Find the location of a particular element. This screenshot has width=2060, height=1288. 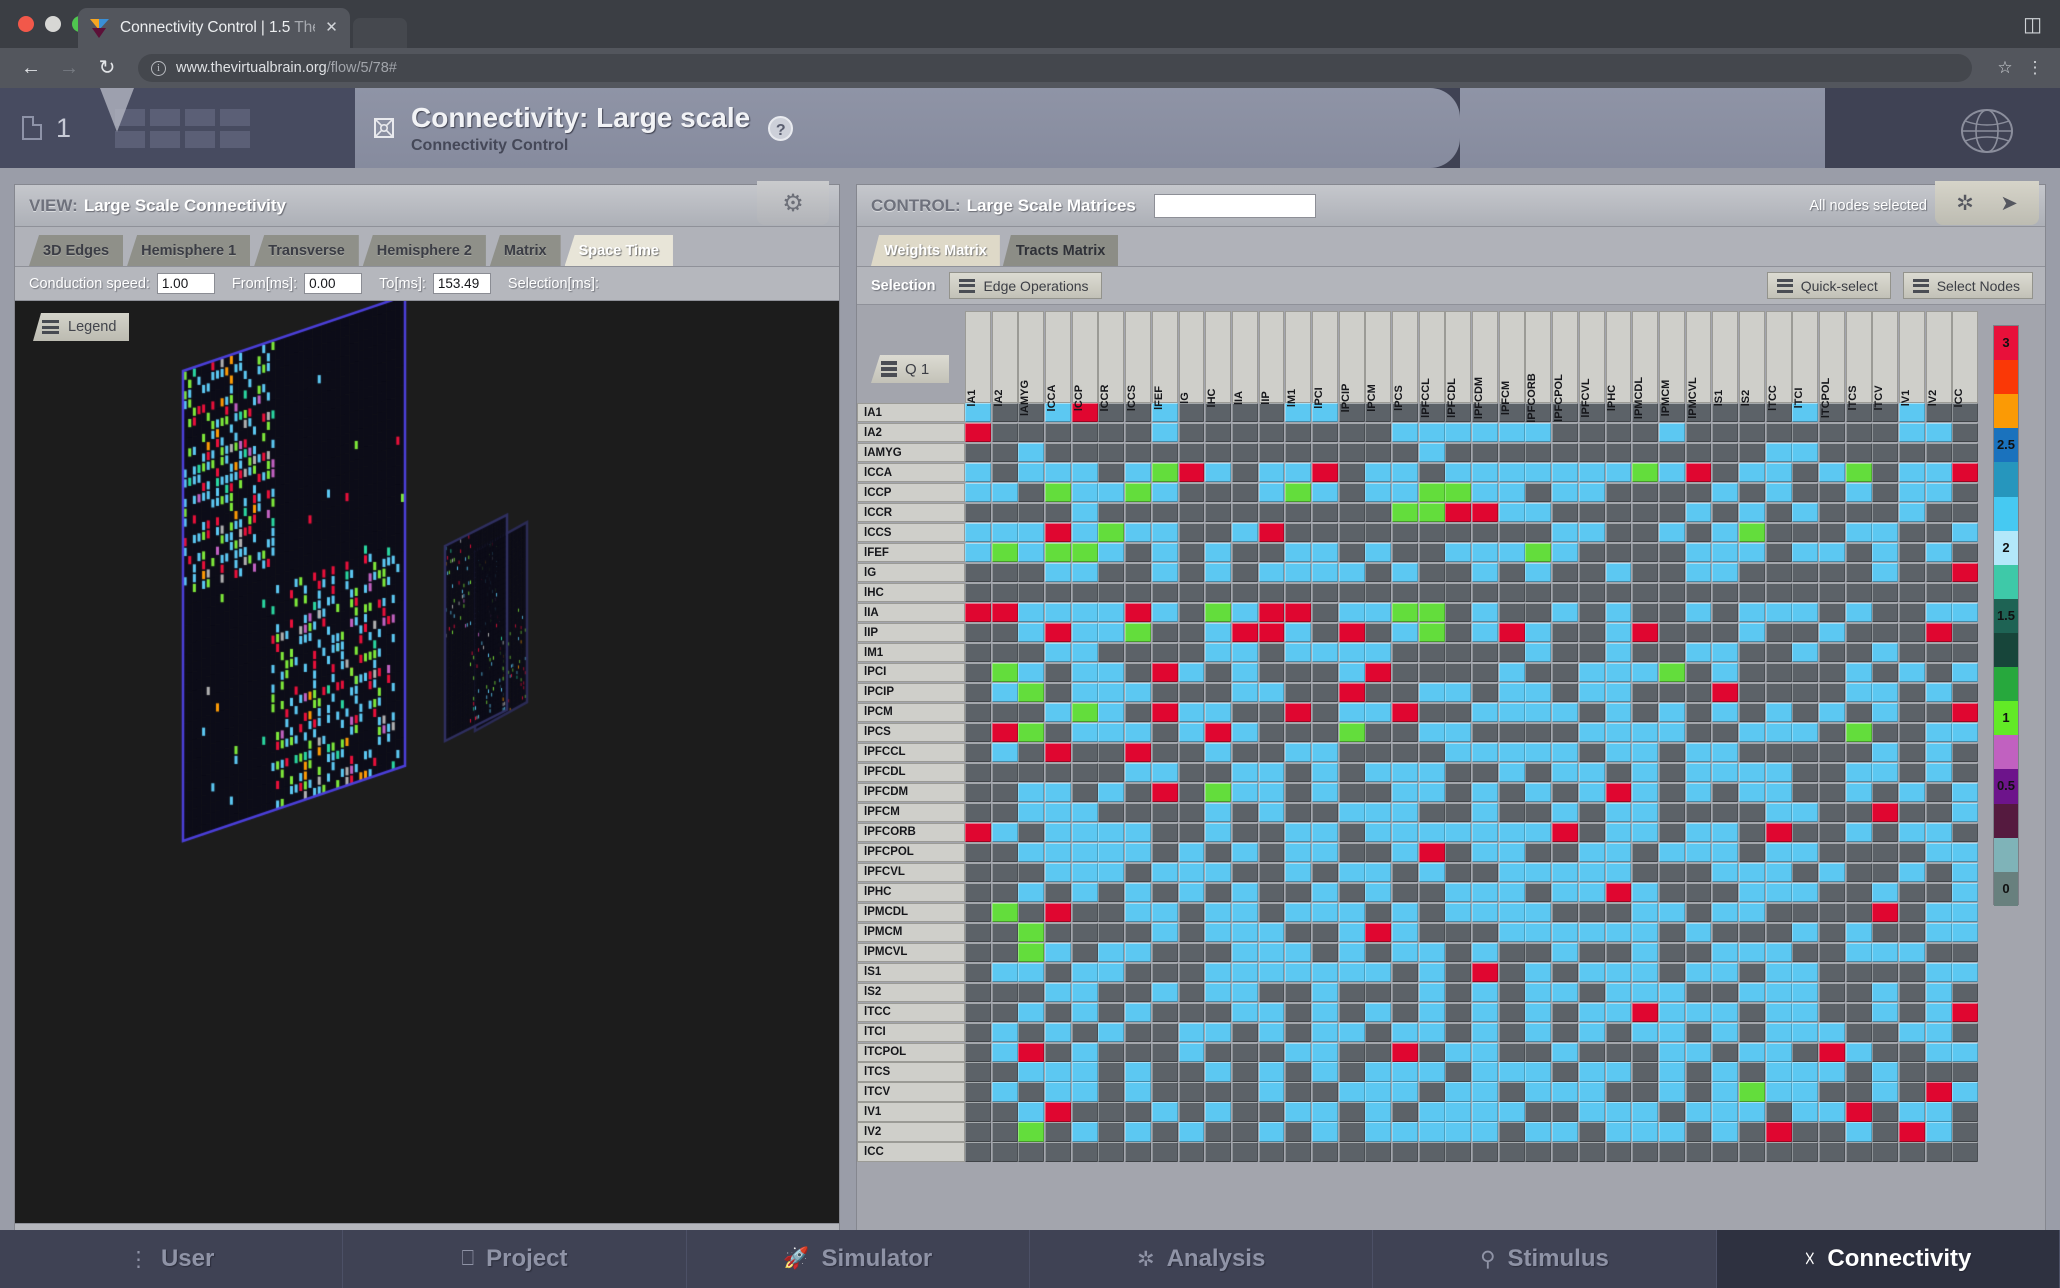

matrix-row-label: lV1 is located at coordinates (911, 1112).